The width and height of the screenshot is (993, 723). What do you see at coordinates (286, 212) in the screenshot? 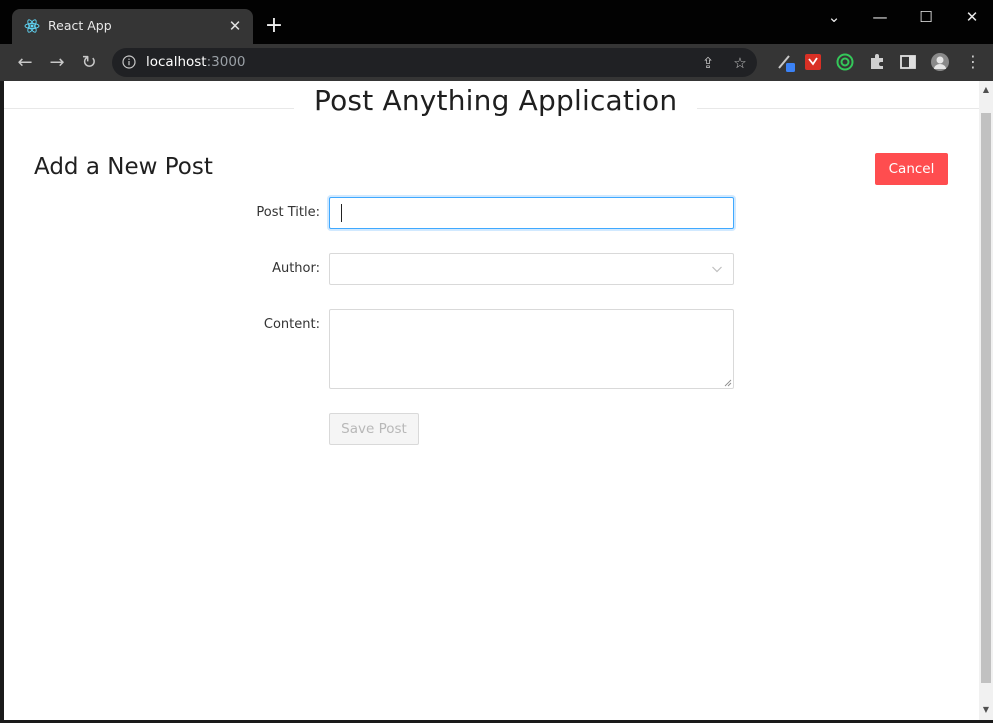
I see `post-title-label-text: Post Title` at bounding box center [286, 212].